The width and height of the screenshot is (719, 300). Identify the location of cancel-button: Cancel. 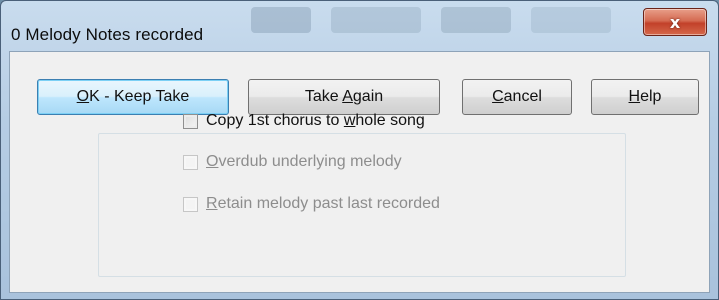
(517, 97).